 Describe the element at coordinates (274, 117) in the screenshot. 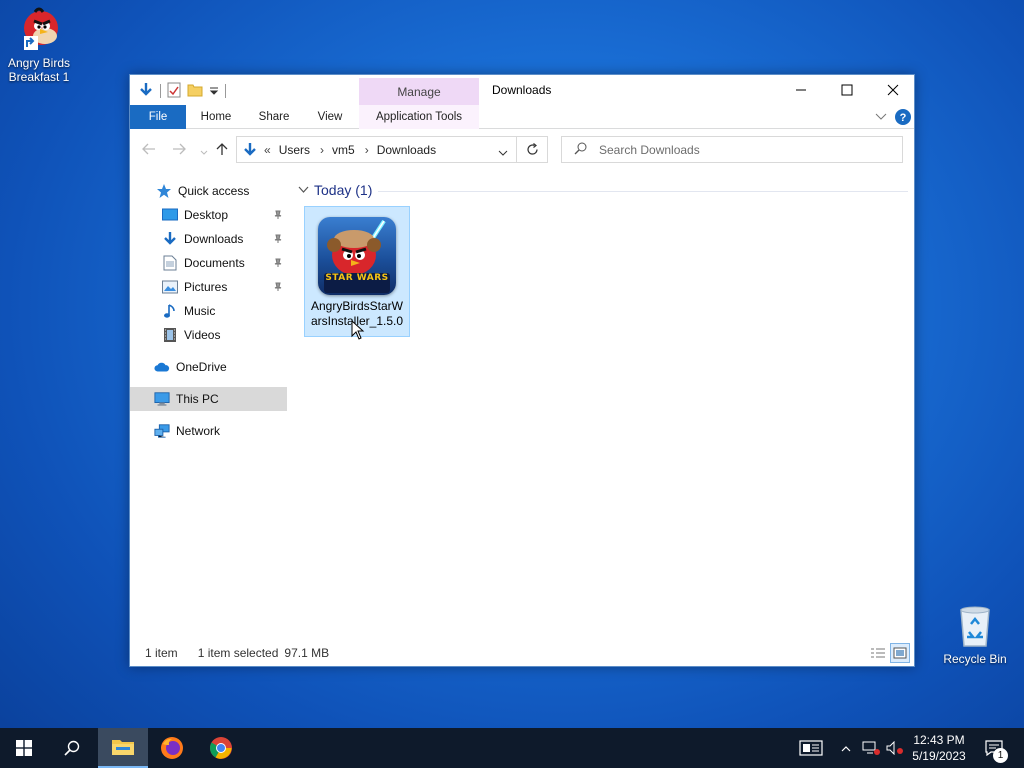

I see `tab-share: Share` at that location.